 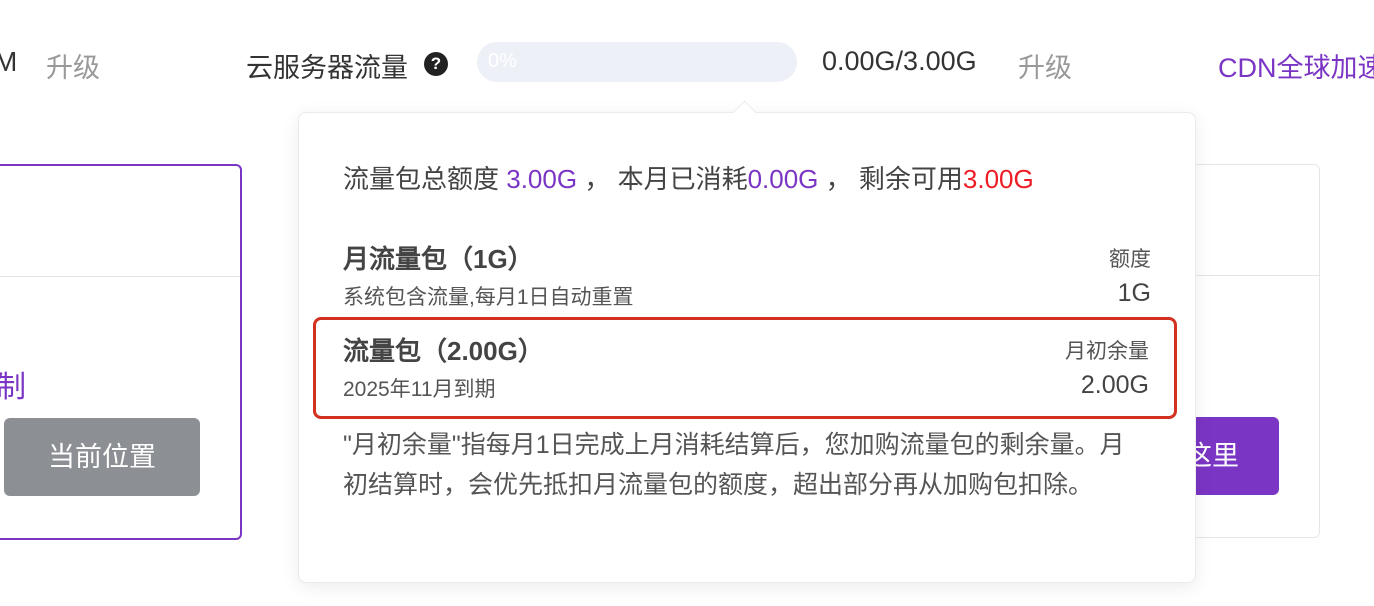 I want to click on upgrade-link-traffic: 升级, so click(x=1045, y=65).